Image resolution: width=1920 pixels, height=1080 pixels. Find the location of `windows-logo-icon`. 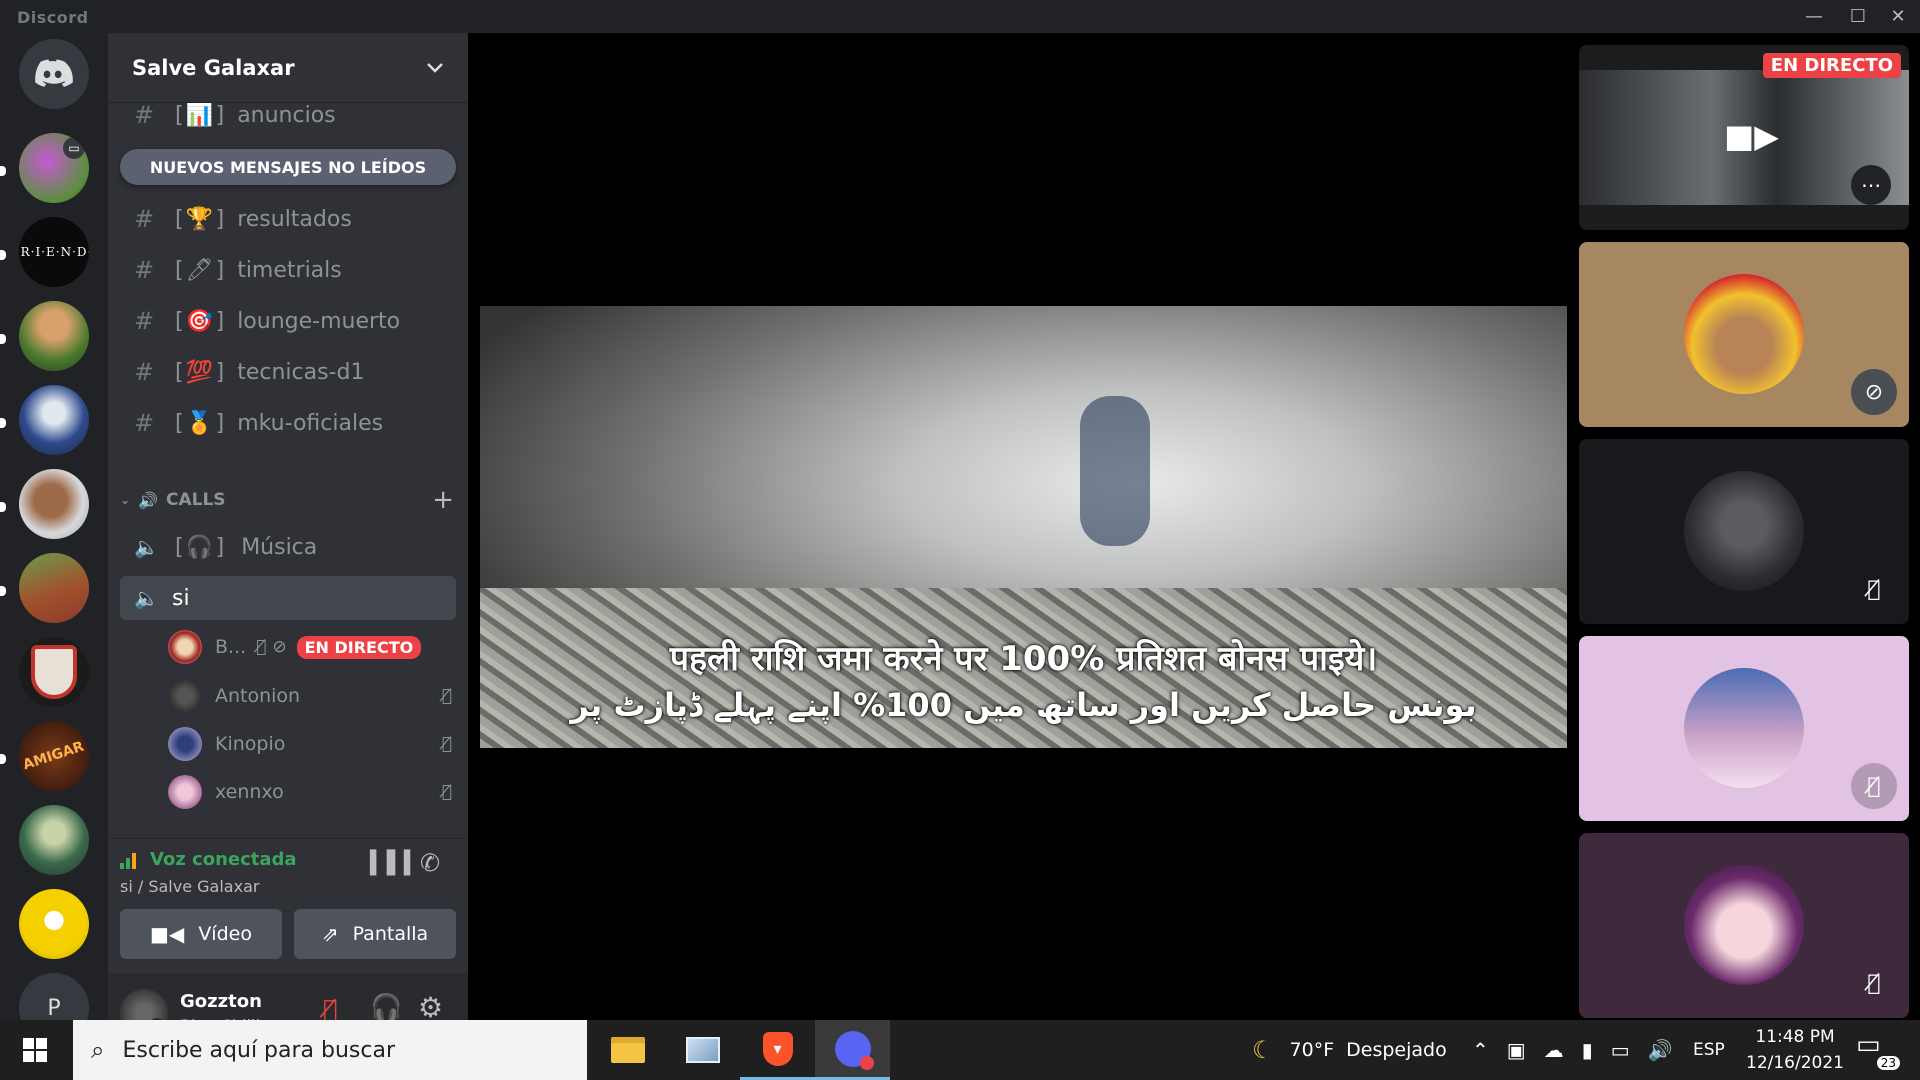

windows-logo-icon is located at coordinates (35, 1050).